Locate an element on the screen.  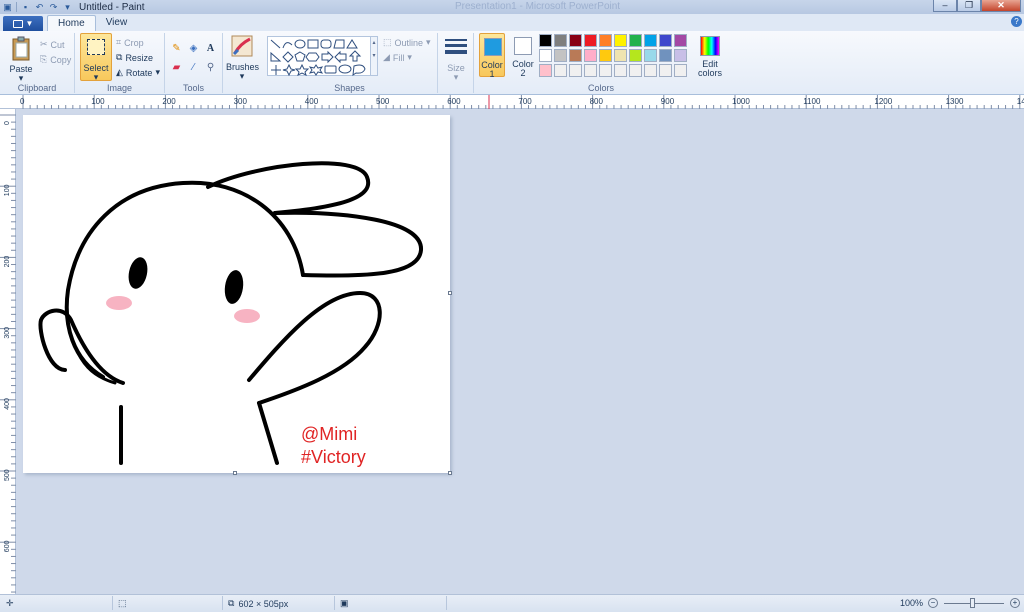
shapes-gallery-icons is located at coordinates (318, 58).